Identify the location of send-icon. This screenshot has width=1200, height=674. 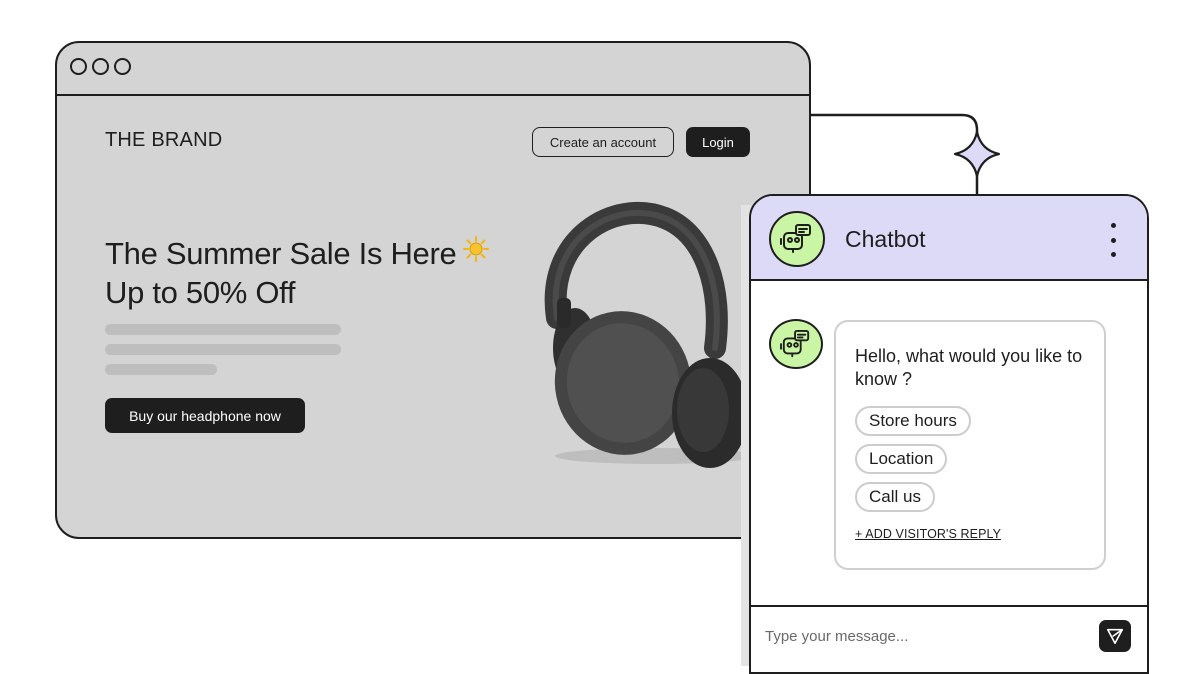
(1115, 636).